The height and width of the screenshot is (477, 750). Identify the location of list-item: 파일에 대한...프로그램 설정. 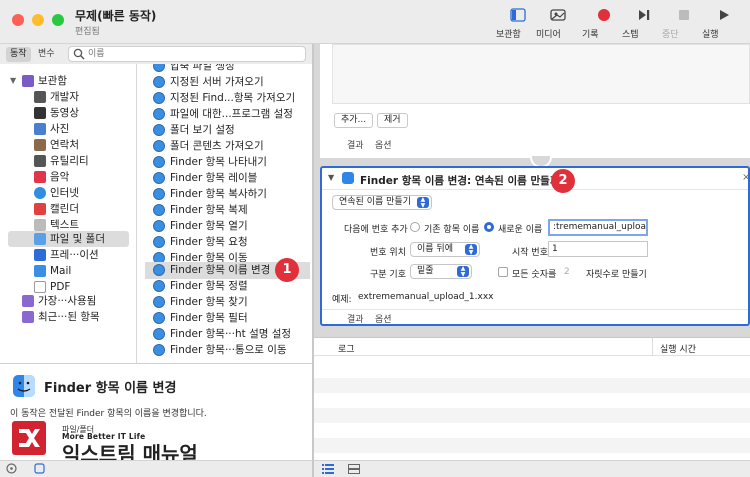
(227, 114).